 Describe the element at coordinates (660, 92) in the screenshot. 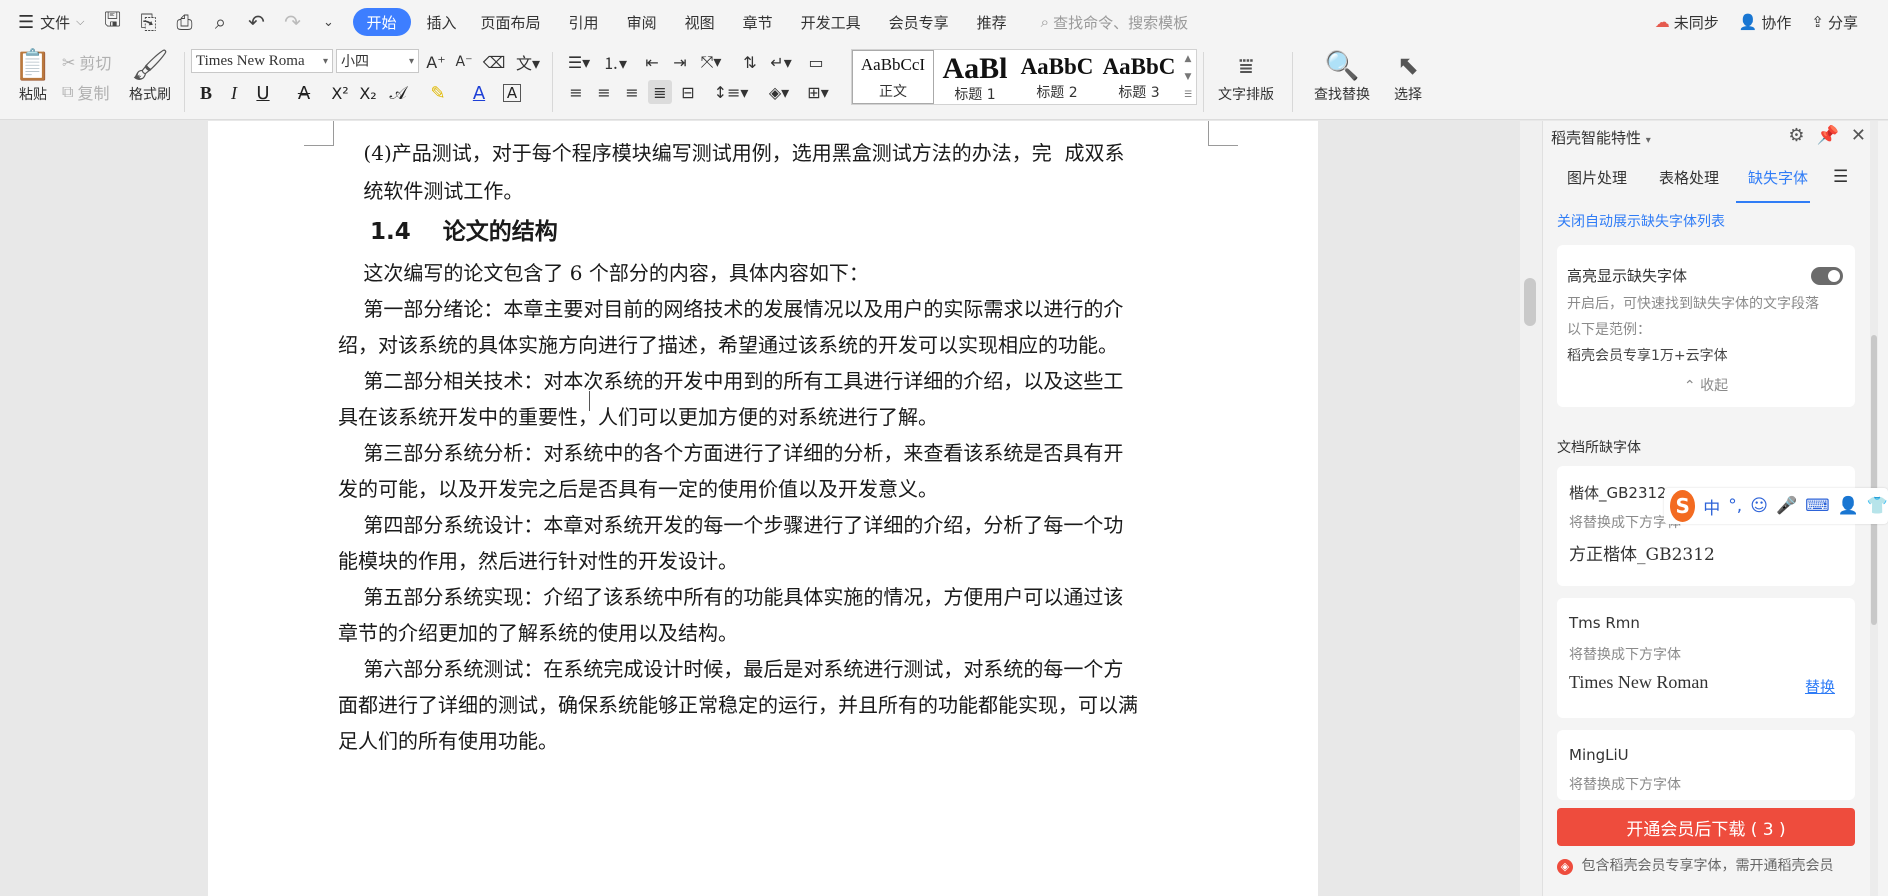

I see `justify-icon: ≣` at that location.